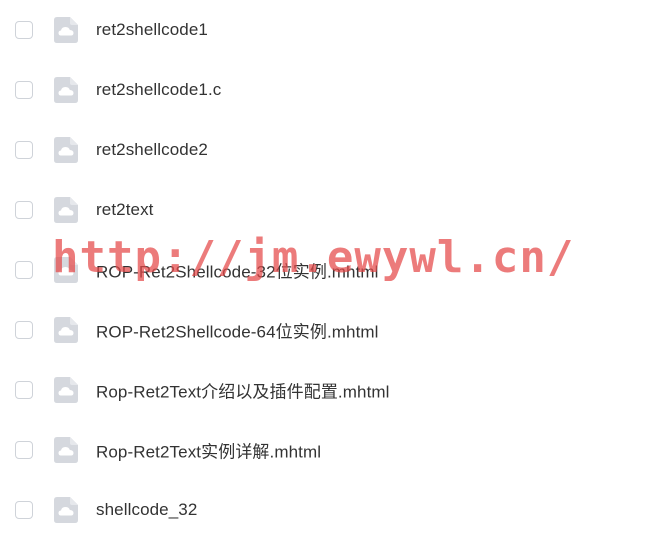 This screenshot has height=540, width=647. Describe the element at coordinates (323, 450) in the screenshot. I see `file-row: Rop-Ret2Text实例详解.mhtml` at that location.